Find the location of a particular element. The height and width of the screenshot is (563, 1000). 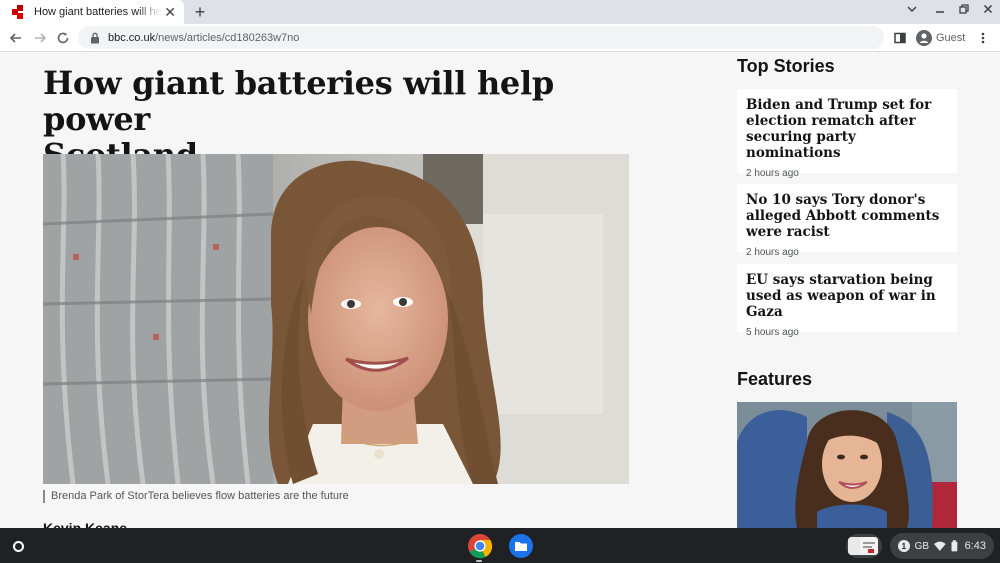

forward-arrow-icon is located at coordinates (40, 38).